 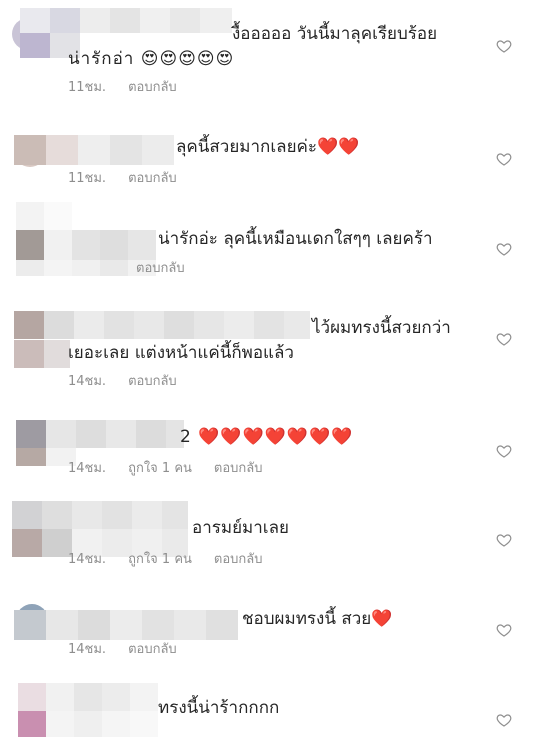 What do you see at coordinates (267, 437) in the screenshot?
I see `comment-text: 2 ❤️❤️❤️❤️❤️❤️❤️` at bounding box center [267, 437].